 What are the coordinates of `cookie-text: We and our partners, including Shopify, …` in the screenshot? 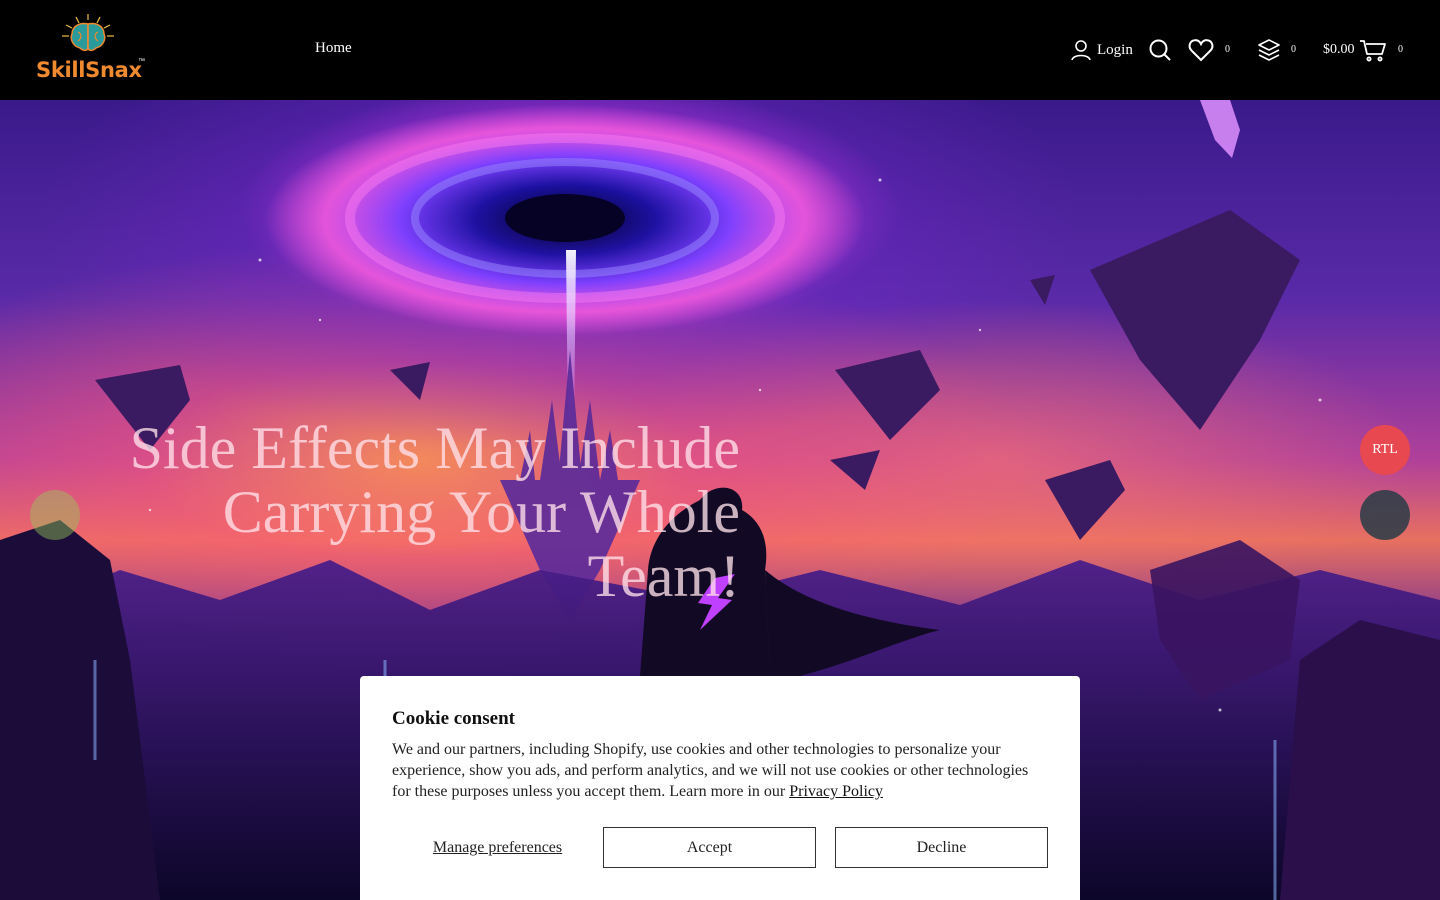 It's located at (720, 770).